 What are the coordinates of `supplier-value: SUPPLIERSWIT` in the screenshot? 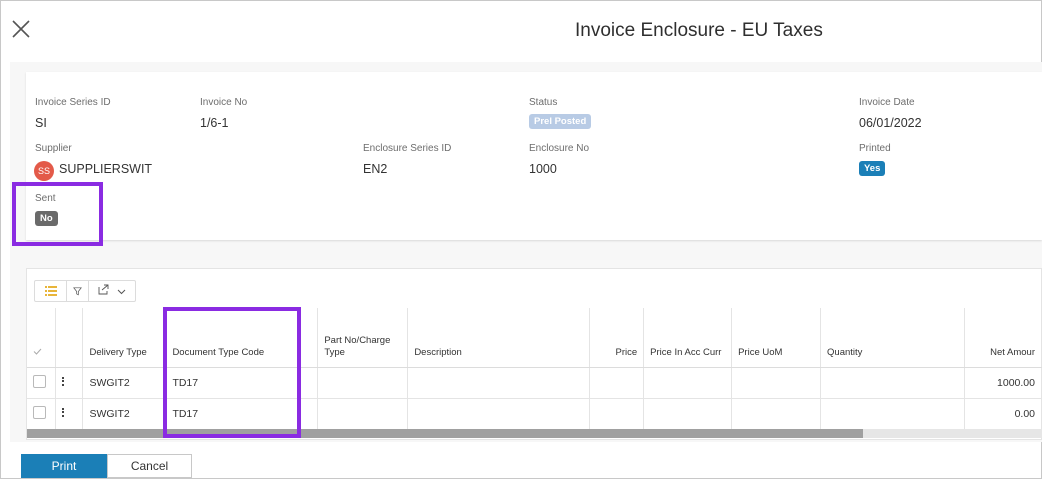 It's located at (105, 169).